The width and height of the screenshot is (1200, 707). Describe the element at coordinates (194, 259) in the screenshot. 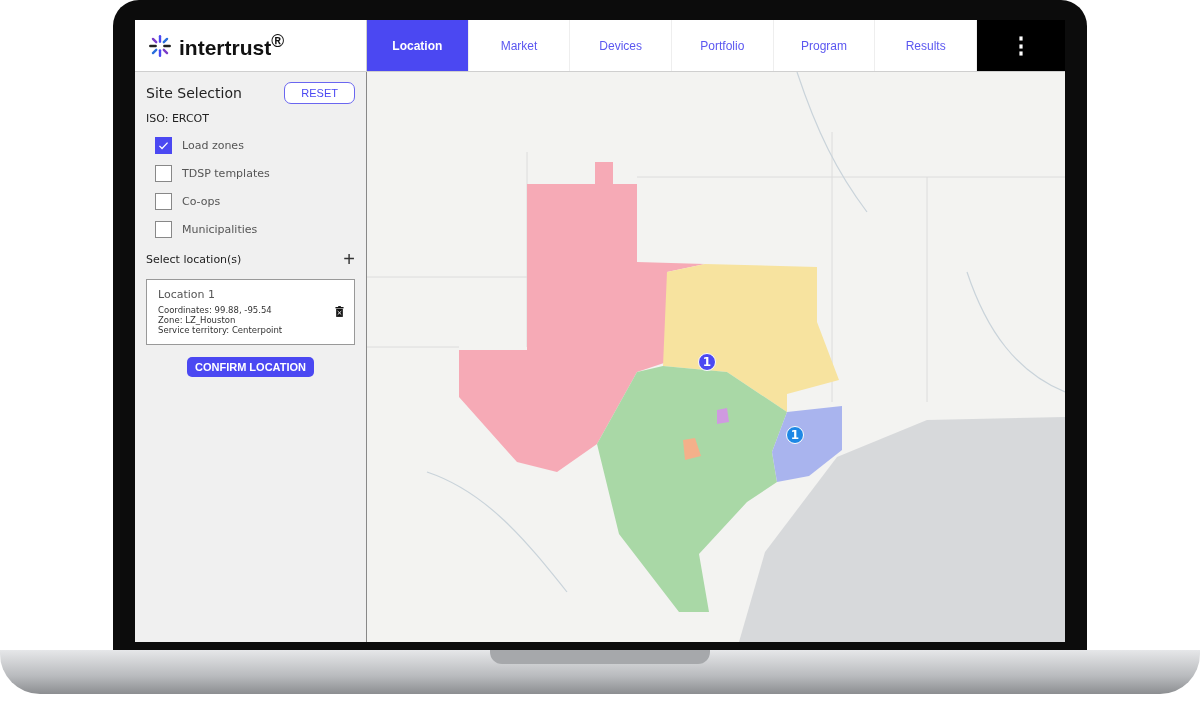

I see `section-heading: Select location(s)` at that location.